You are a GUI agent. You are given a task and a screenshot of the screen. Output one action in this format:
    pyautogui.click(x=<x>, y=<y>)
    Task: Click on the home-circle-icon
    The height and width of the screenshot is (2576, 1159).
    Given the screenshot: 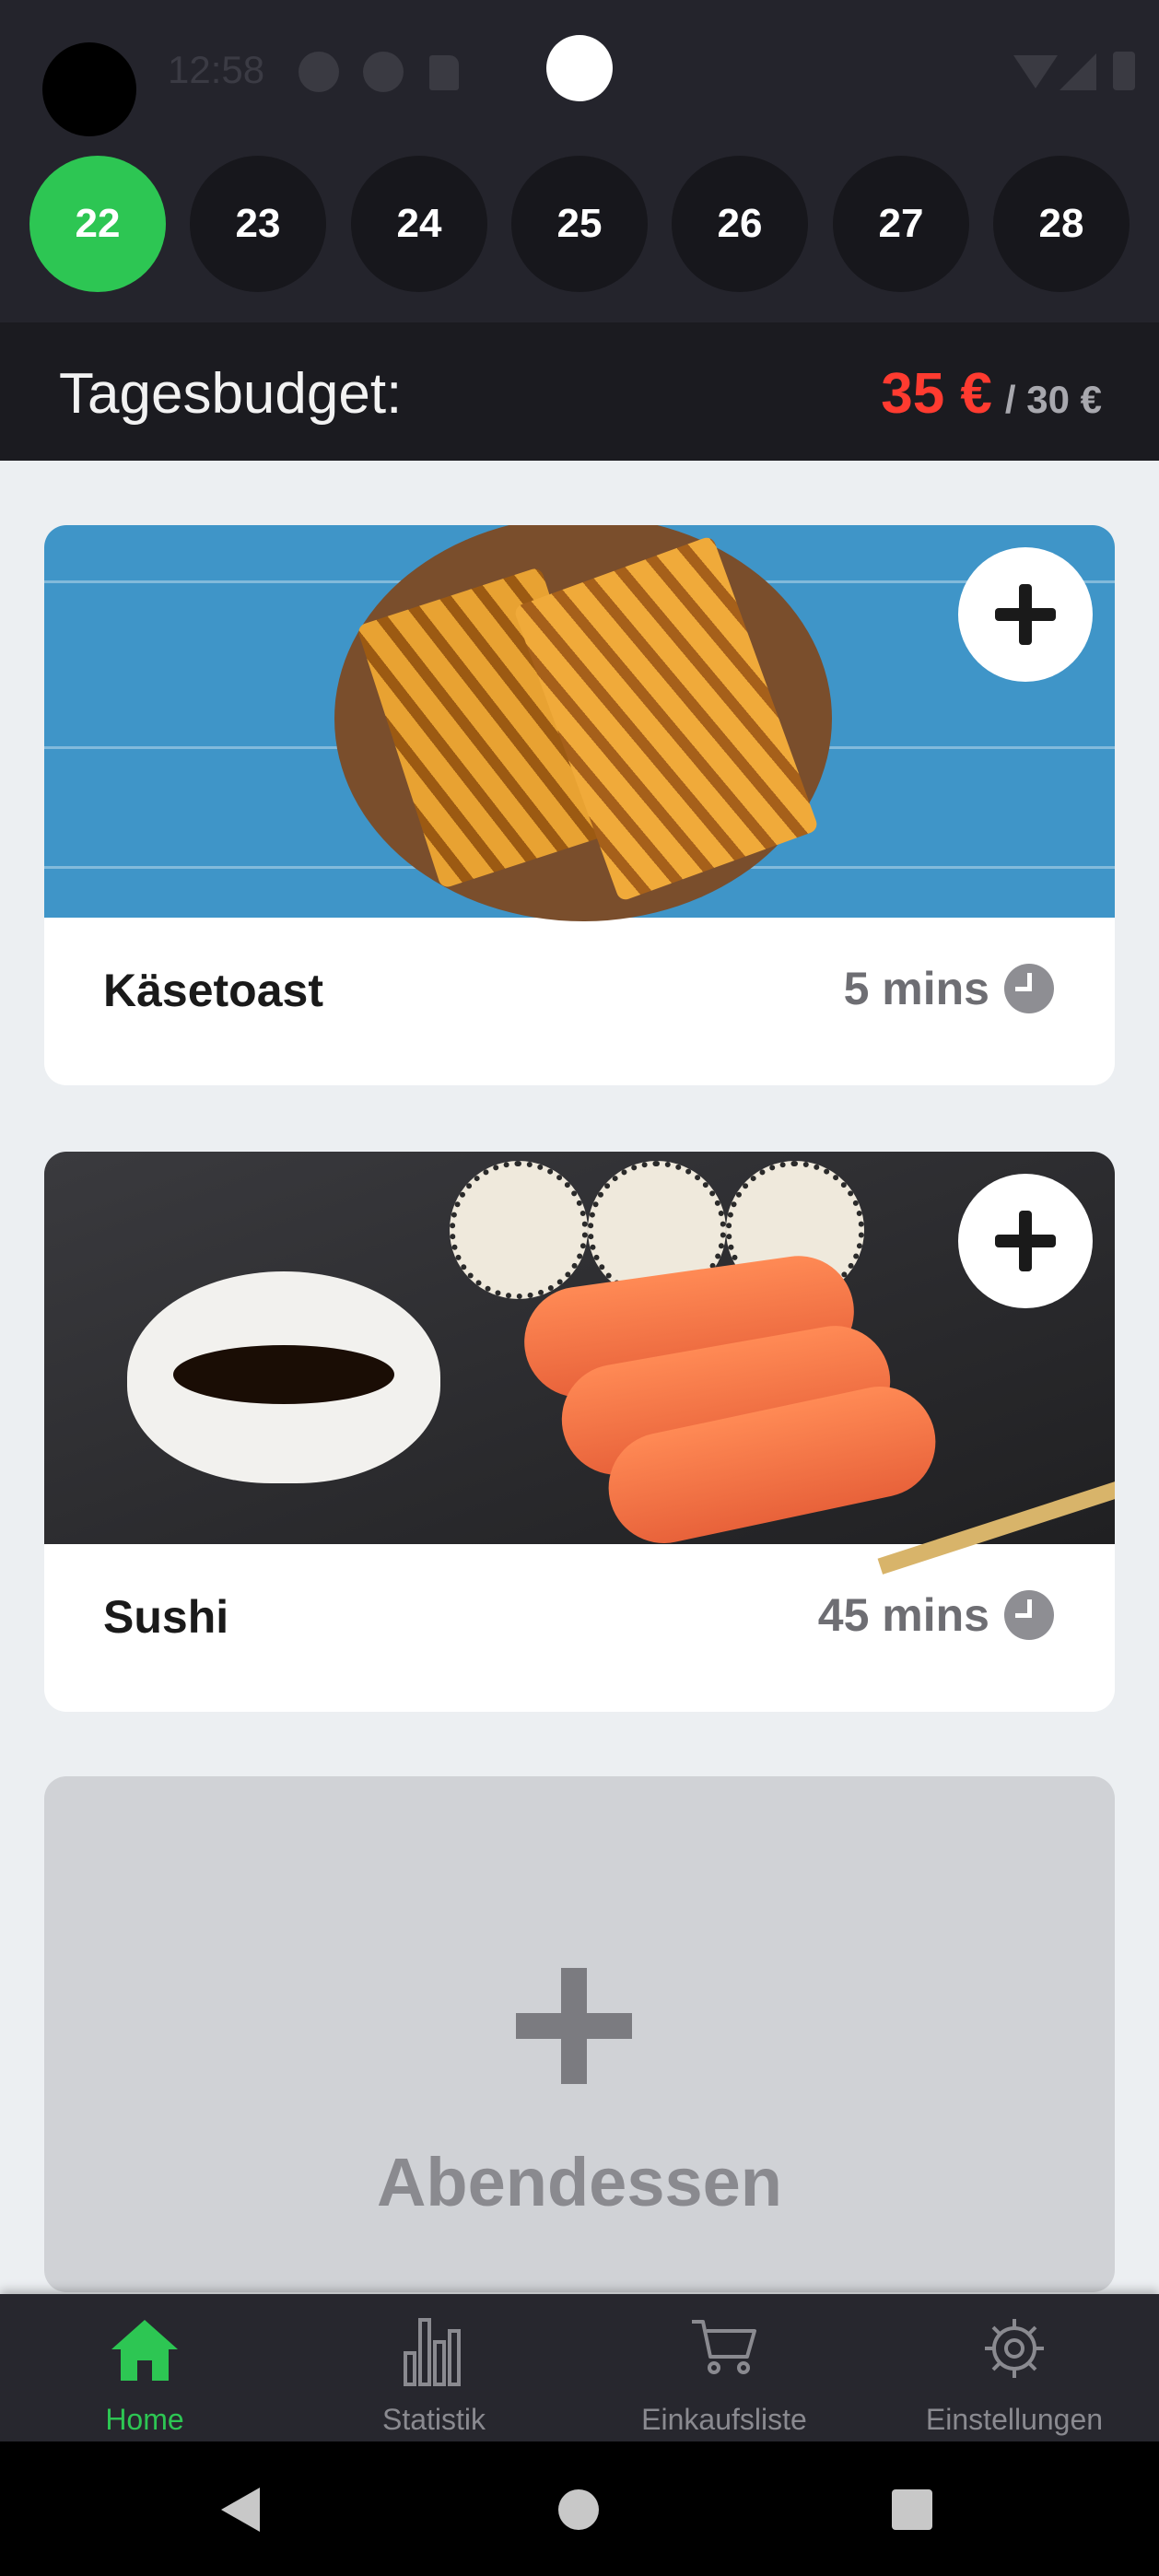 What is the action you would take?
    pyautogui.click(x=578, y=2509)
    